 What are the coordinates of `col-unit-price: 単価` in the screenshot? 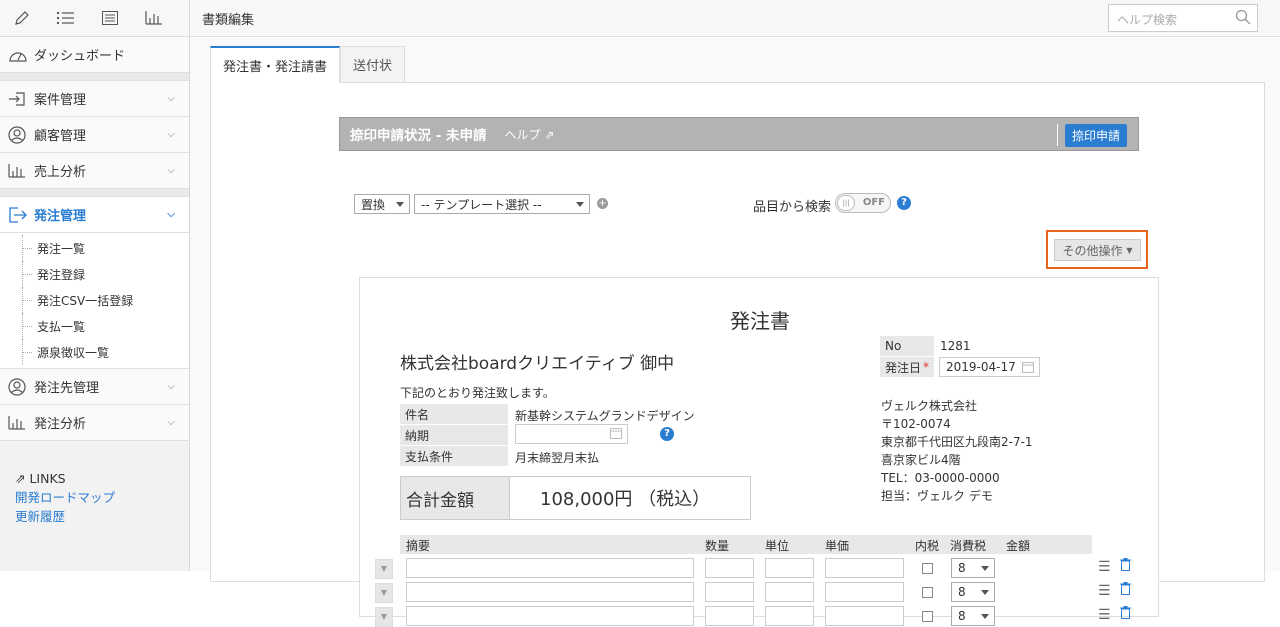 It's located at (837, 545).